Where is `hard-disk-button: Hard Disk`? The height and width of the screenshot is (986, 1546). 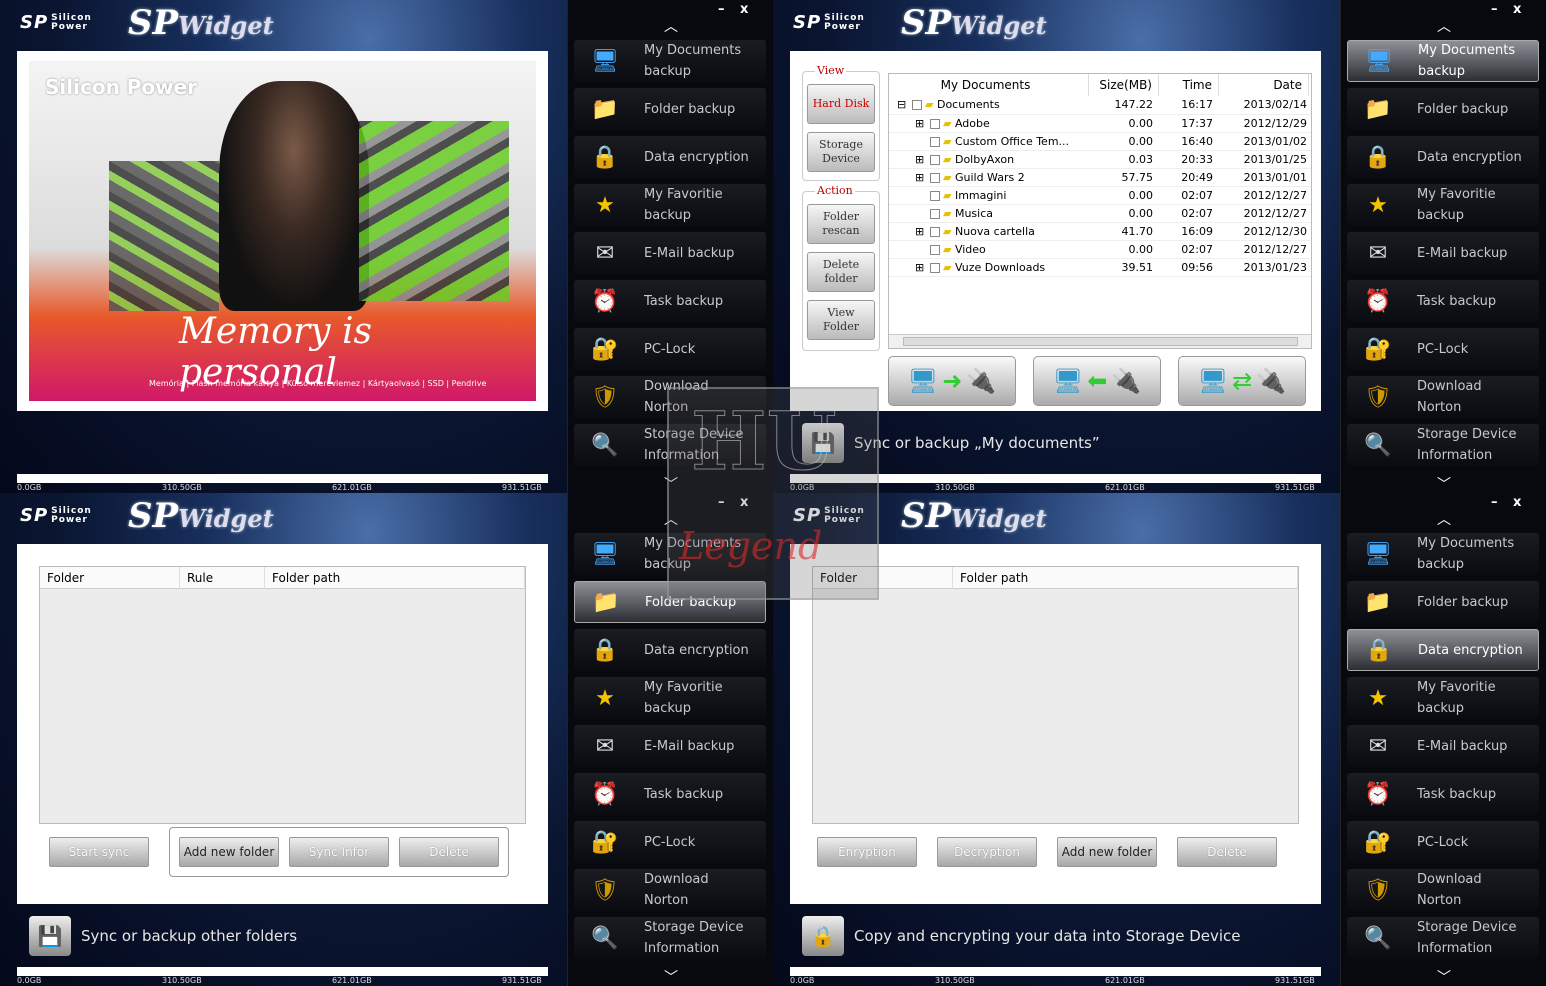 hard-disk-button: Hard Disk is located at coordinates (841, 104).